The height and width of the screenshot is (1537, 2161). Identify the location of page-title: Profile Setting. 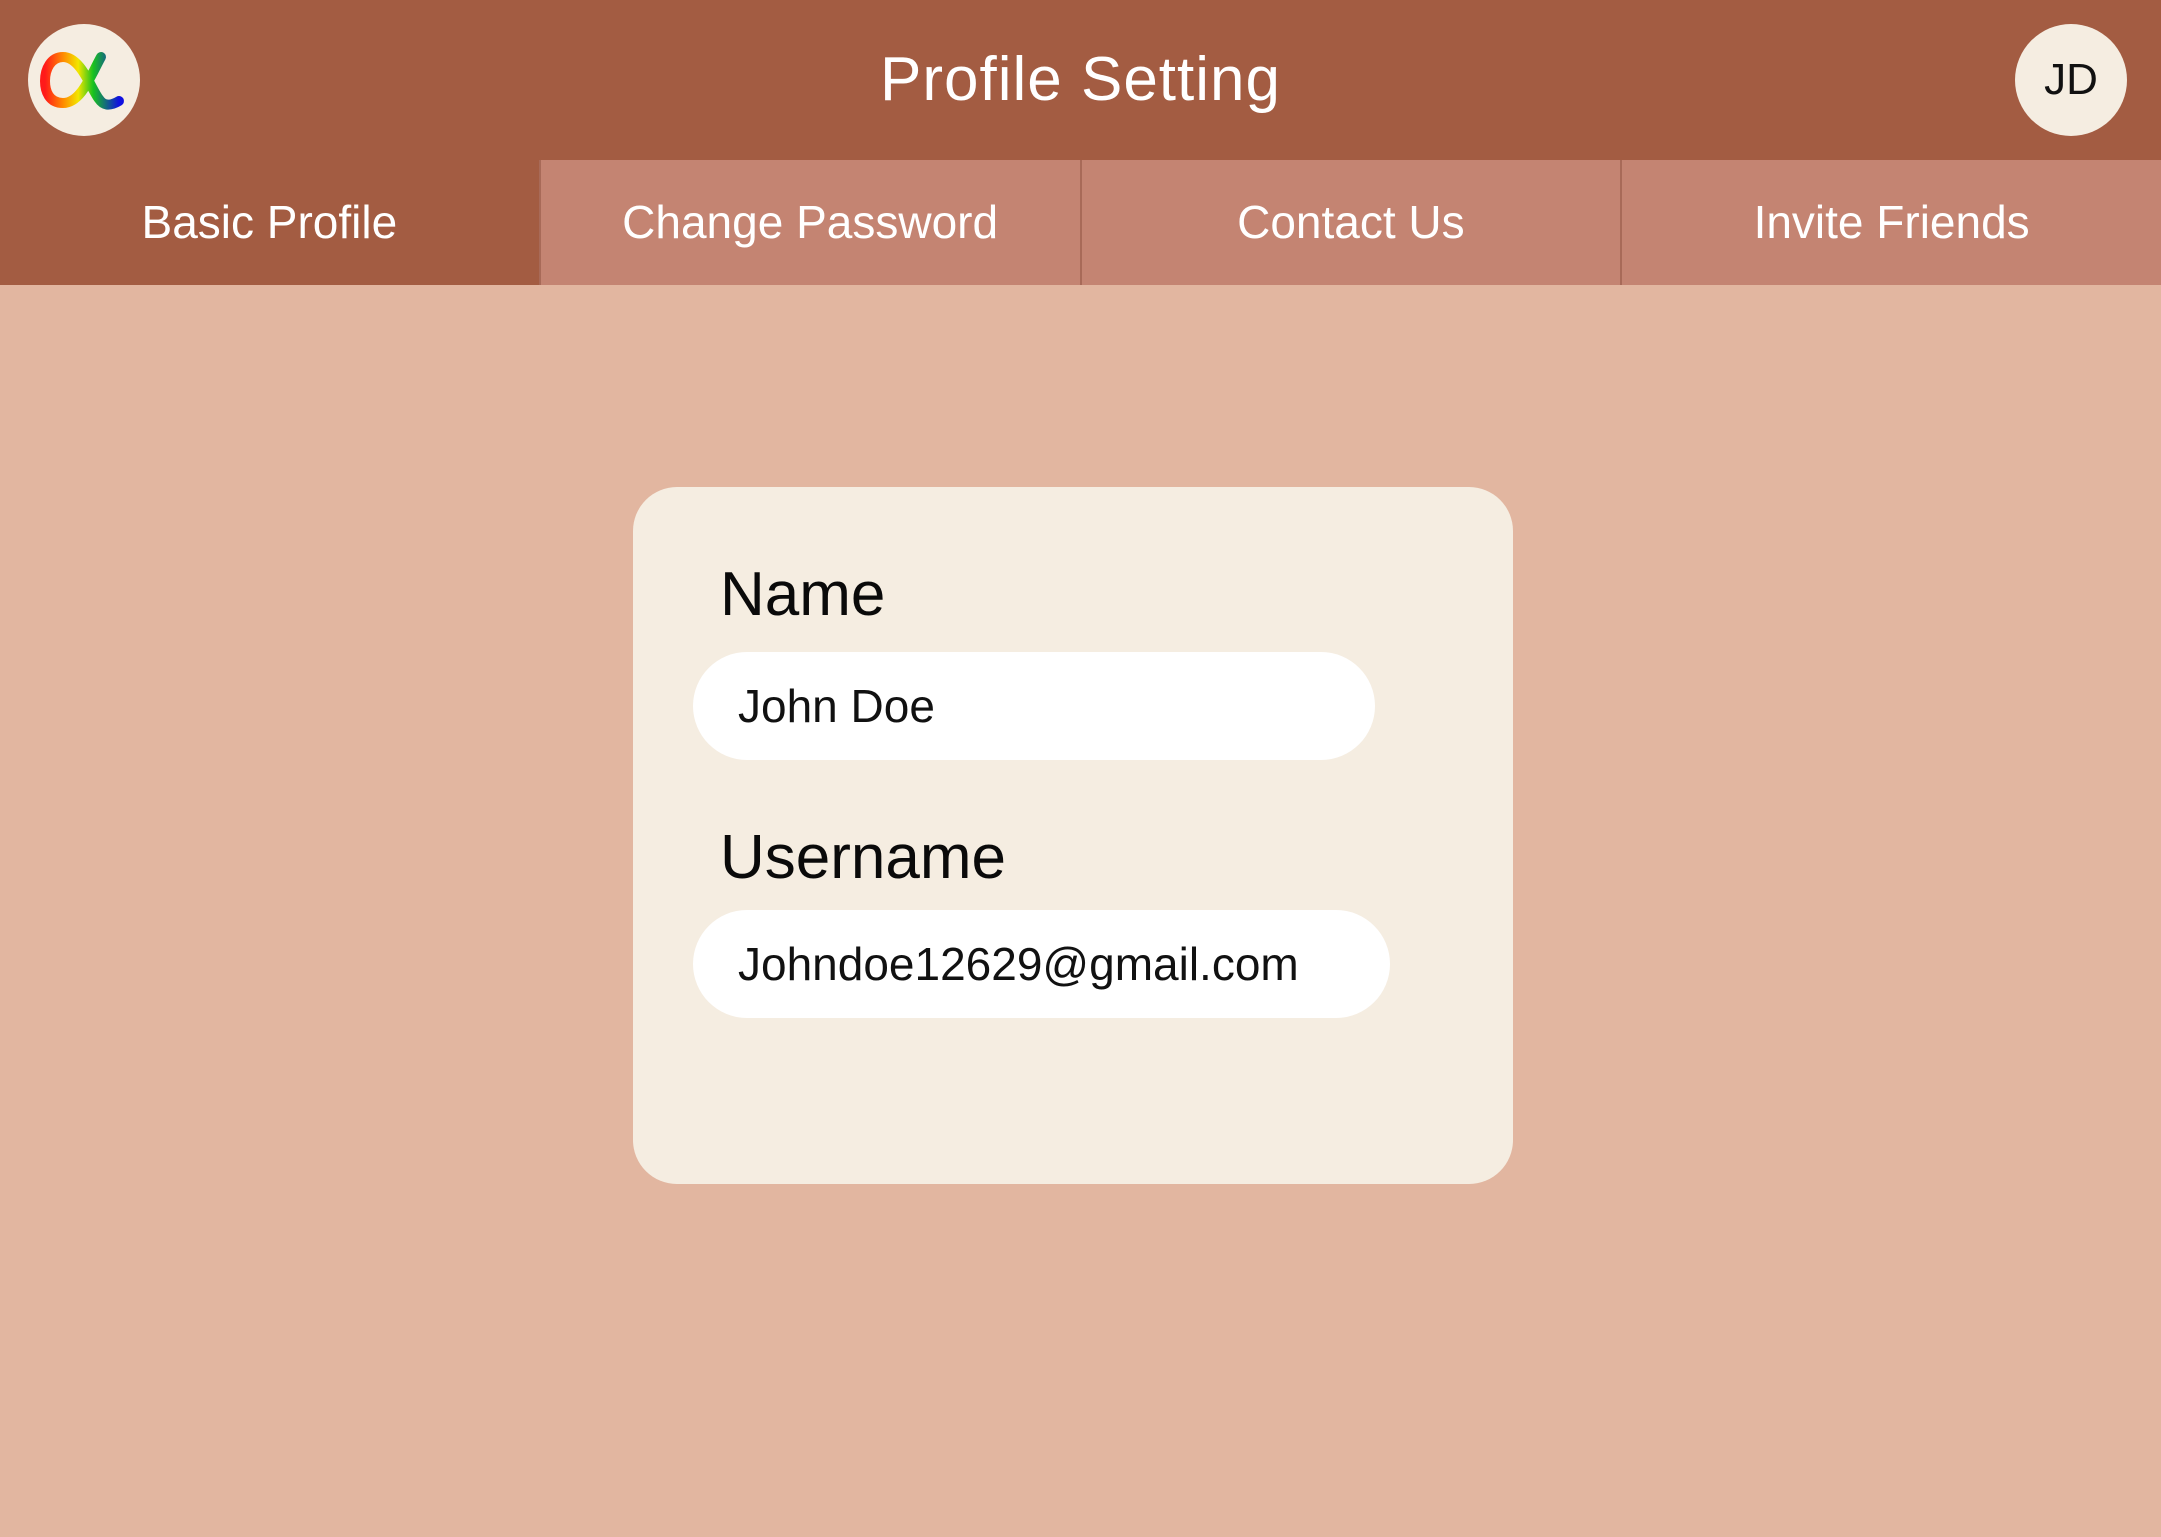
(1080, 79).